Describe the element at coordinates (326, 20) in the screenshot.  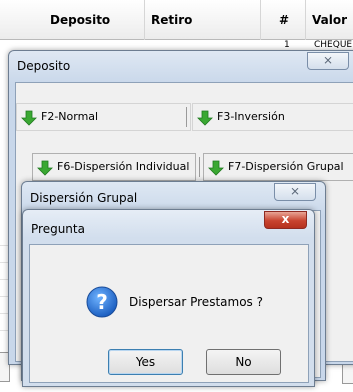
I see `column-header-valor: Valor` at that location.